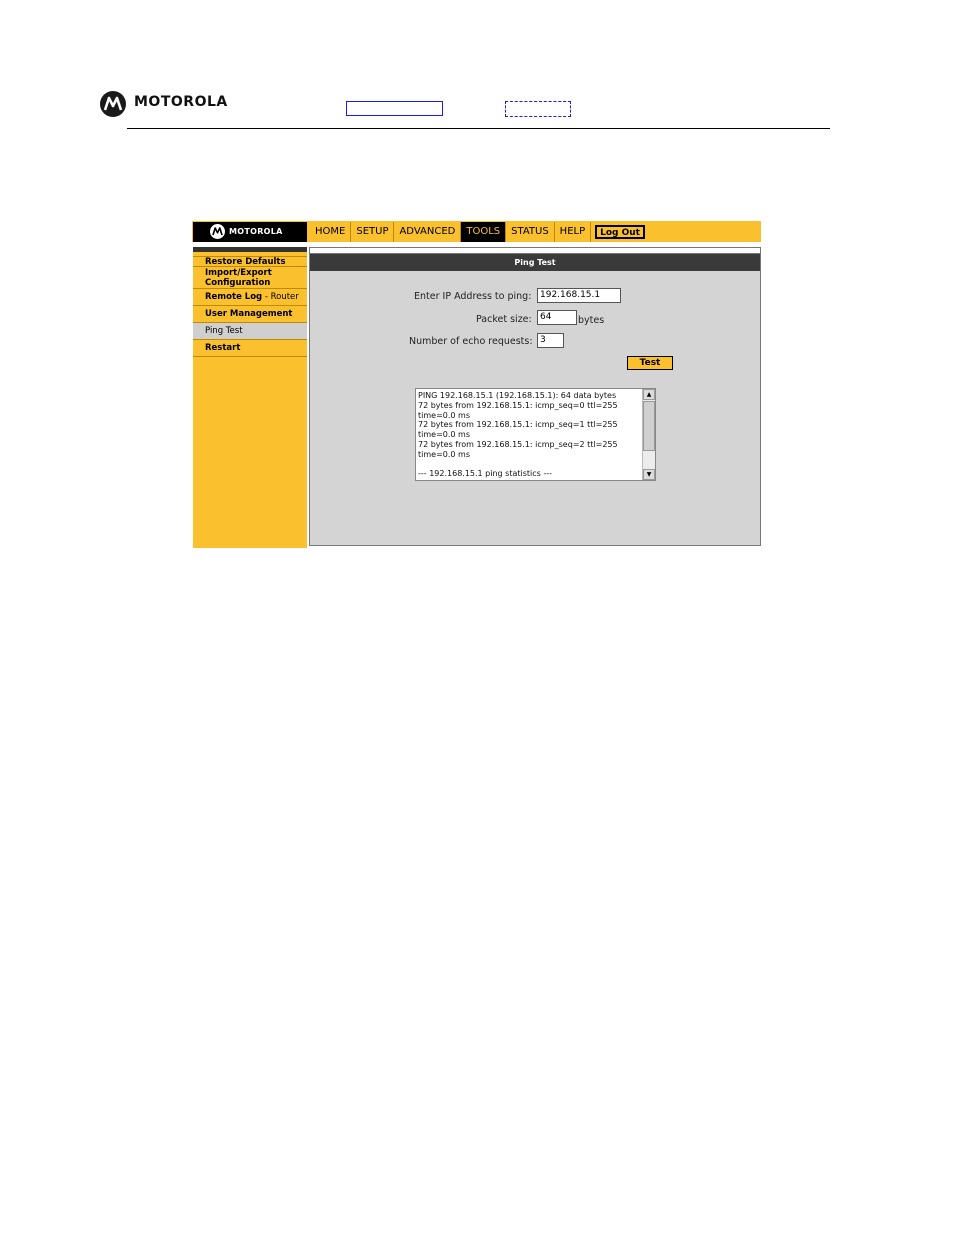  I want to click on sidebar-item-label: Remote Log, so click(234, 297).